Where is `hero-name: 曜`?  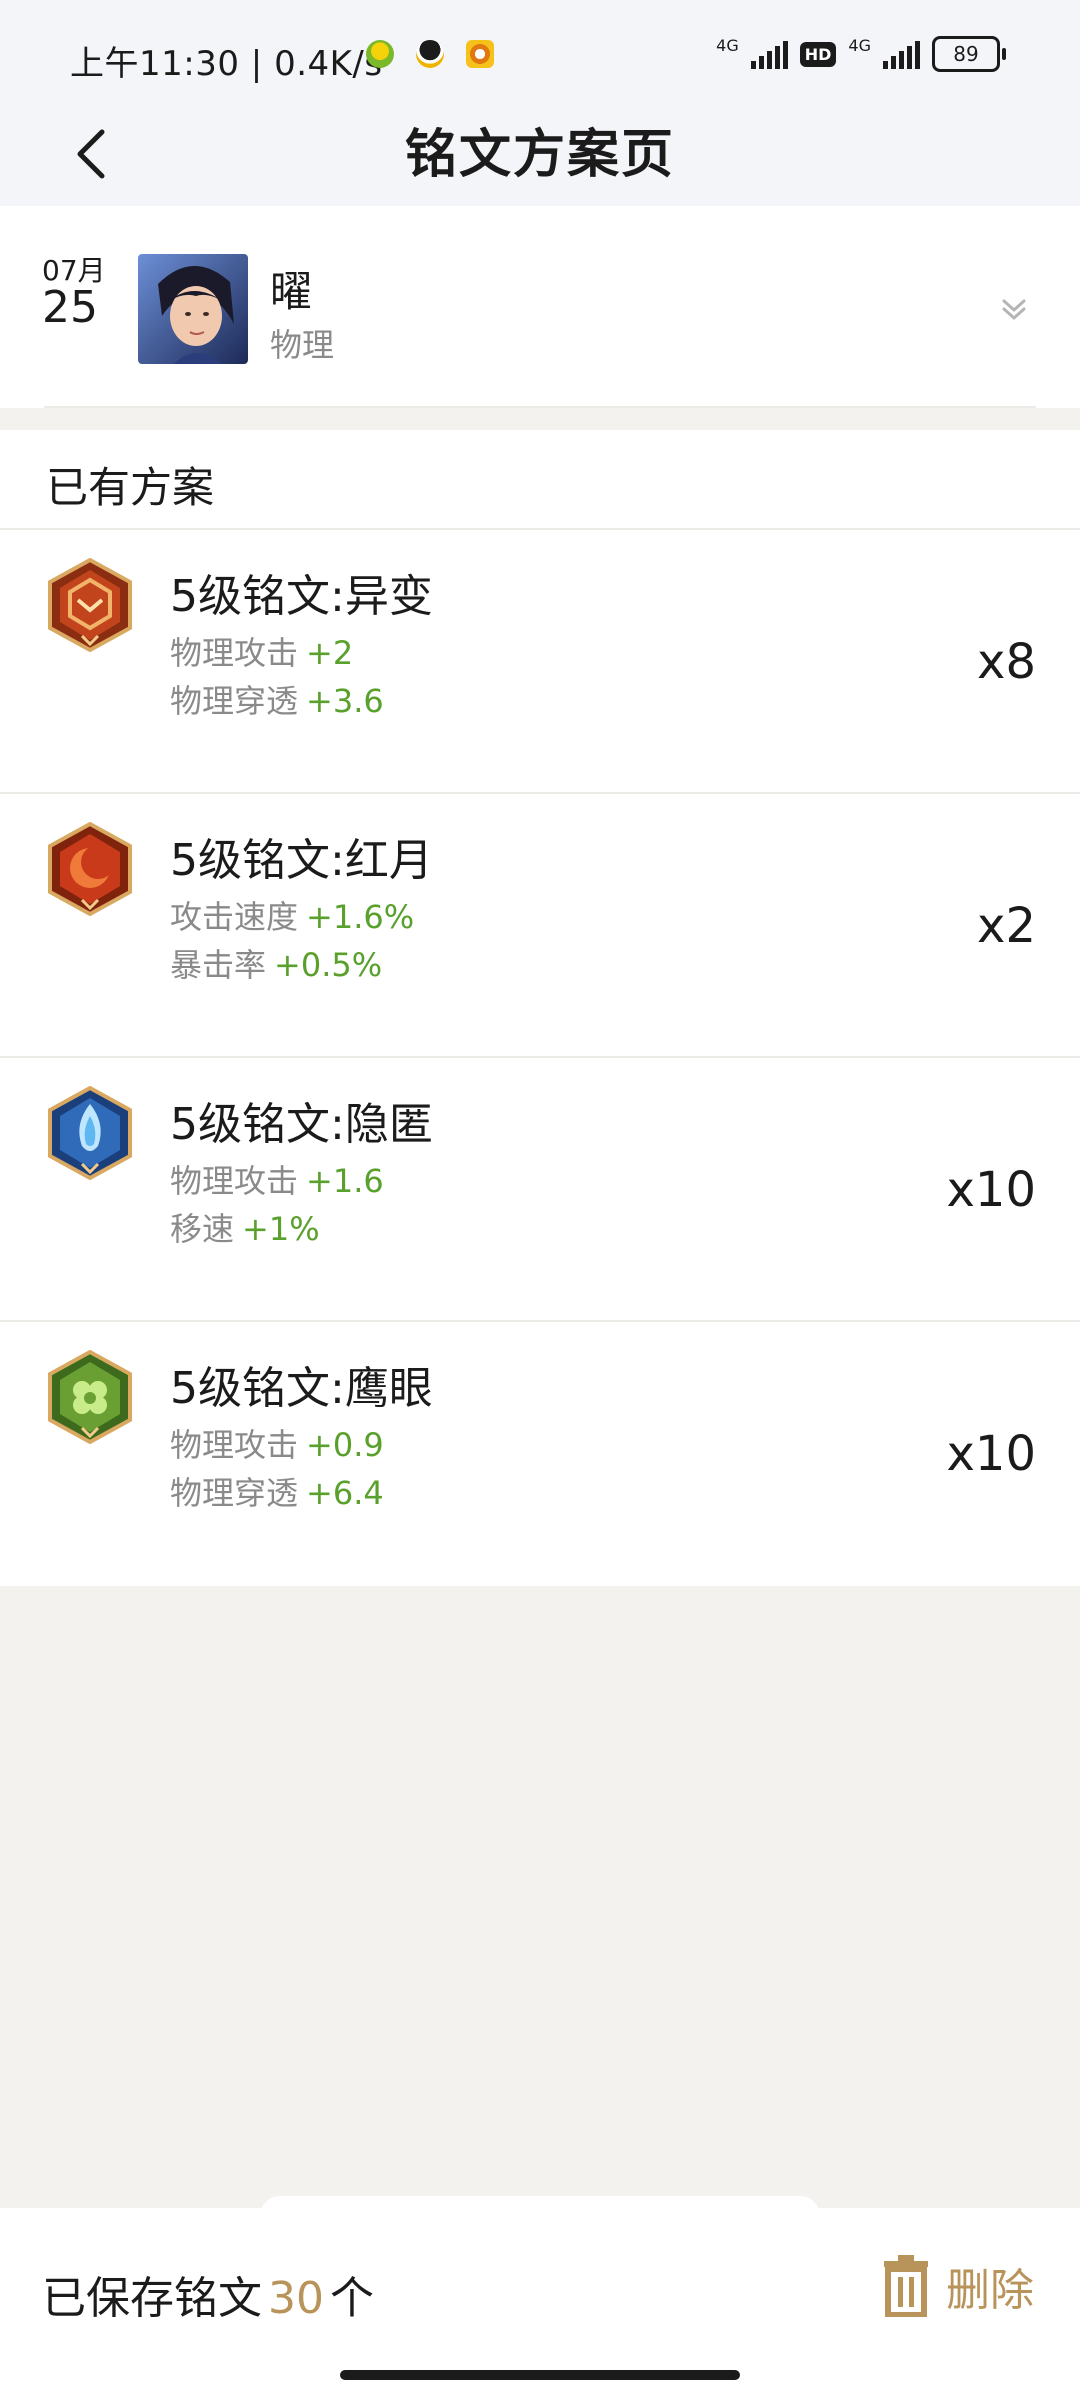 hero-name: 曜 is located at coordinates (291, 291).